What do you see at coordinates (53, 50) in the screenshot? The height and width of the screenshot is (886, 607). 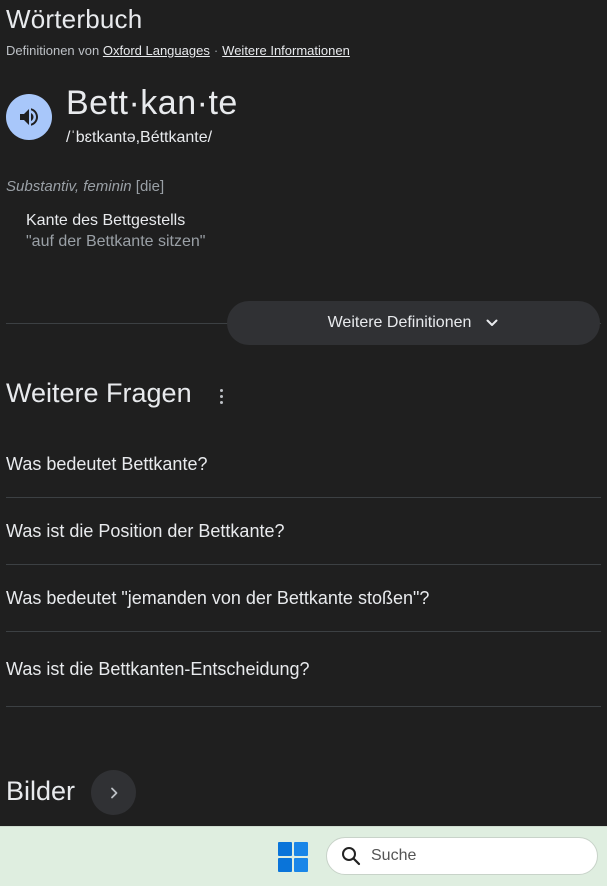 I see `source-prefix: Definitionen von` at bounding box center [53, 50].